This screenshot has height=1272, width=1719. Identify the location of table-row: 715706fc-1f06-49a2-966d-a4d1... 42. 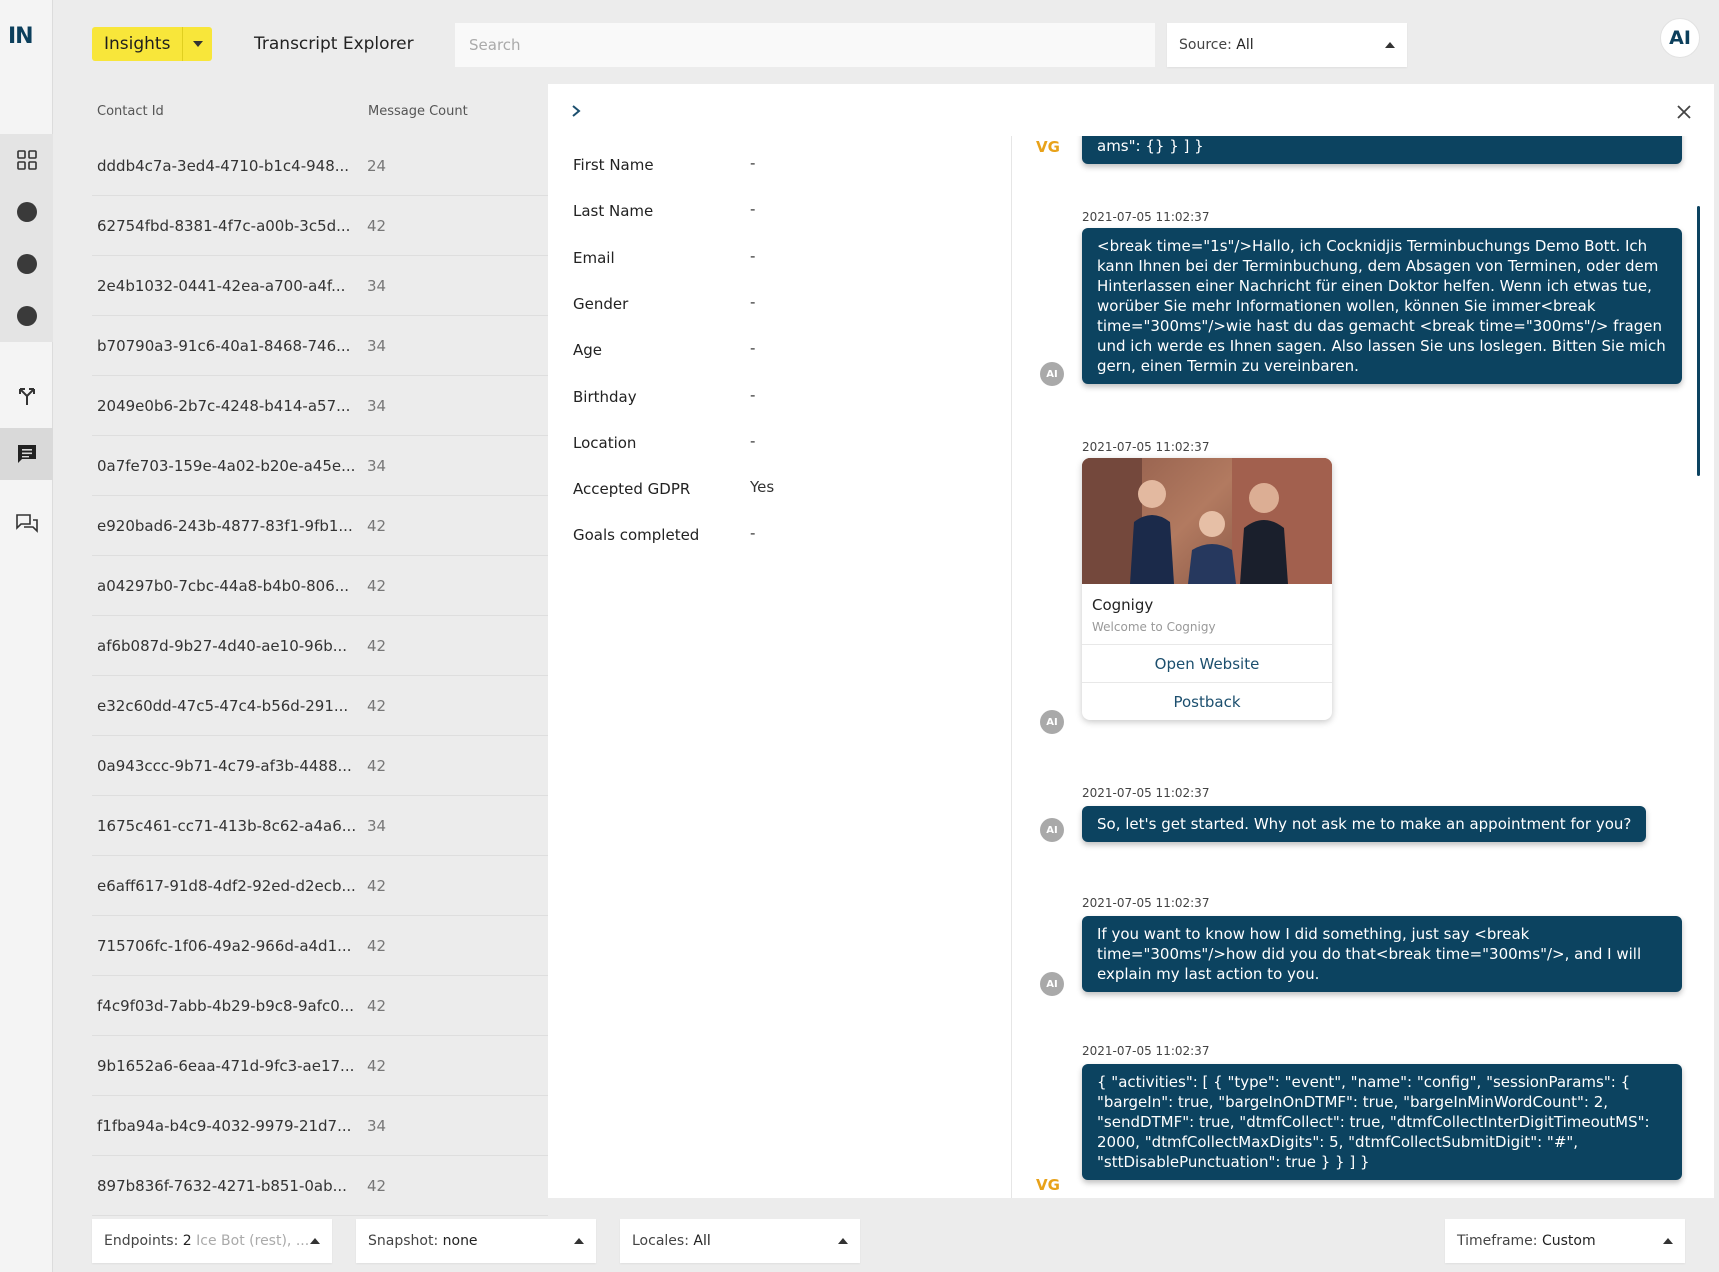
(320, 946).